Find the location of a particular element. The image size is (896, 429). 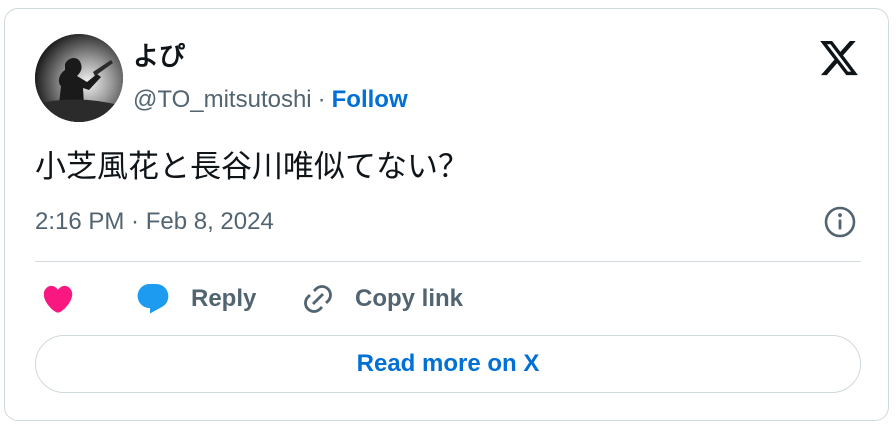

like-button is located at coordinates (58, 299).